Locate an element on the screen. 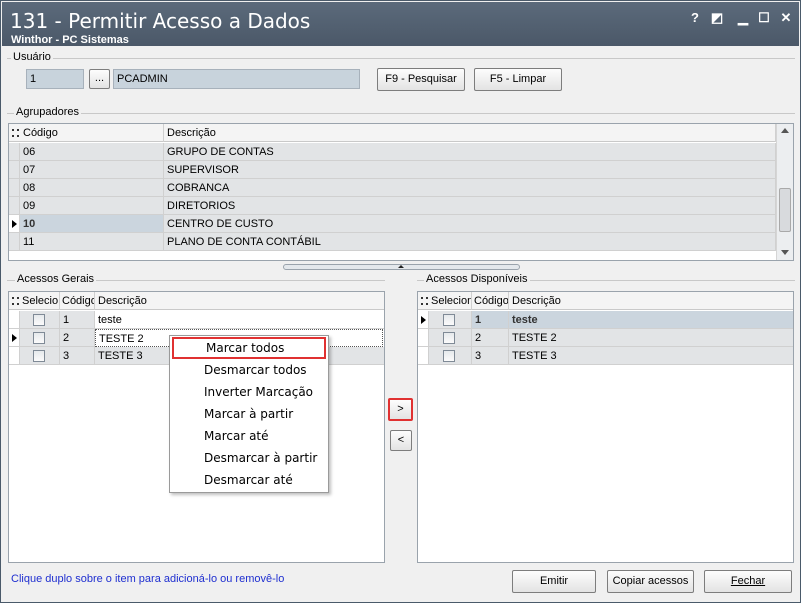  table-row: 06 GRUPO DE CONTAS is located at coordinates (401, 152).